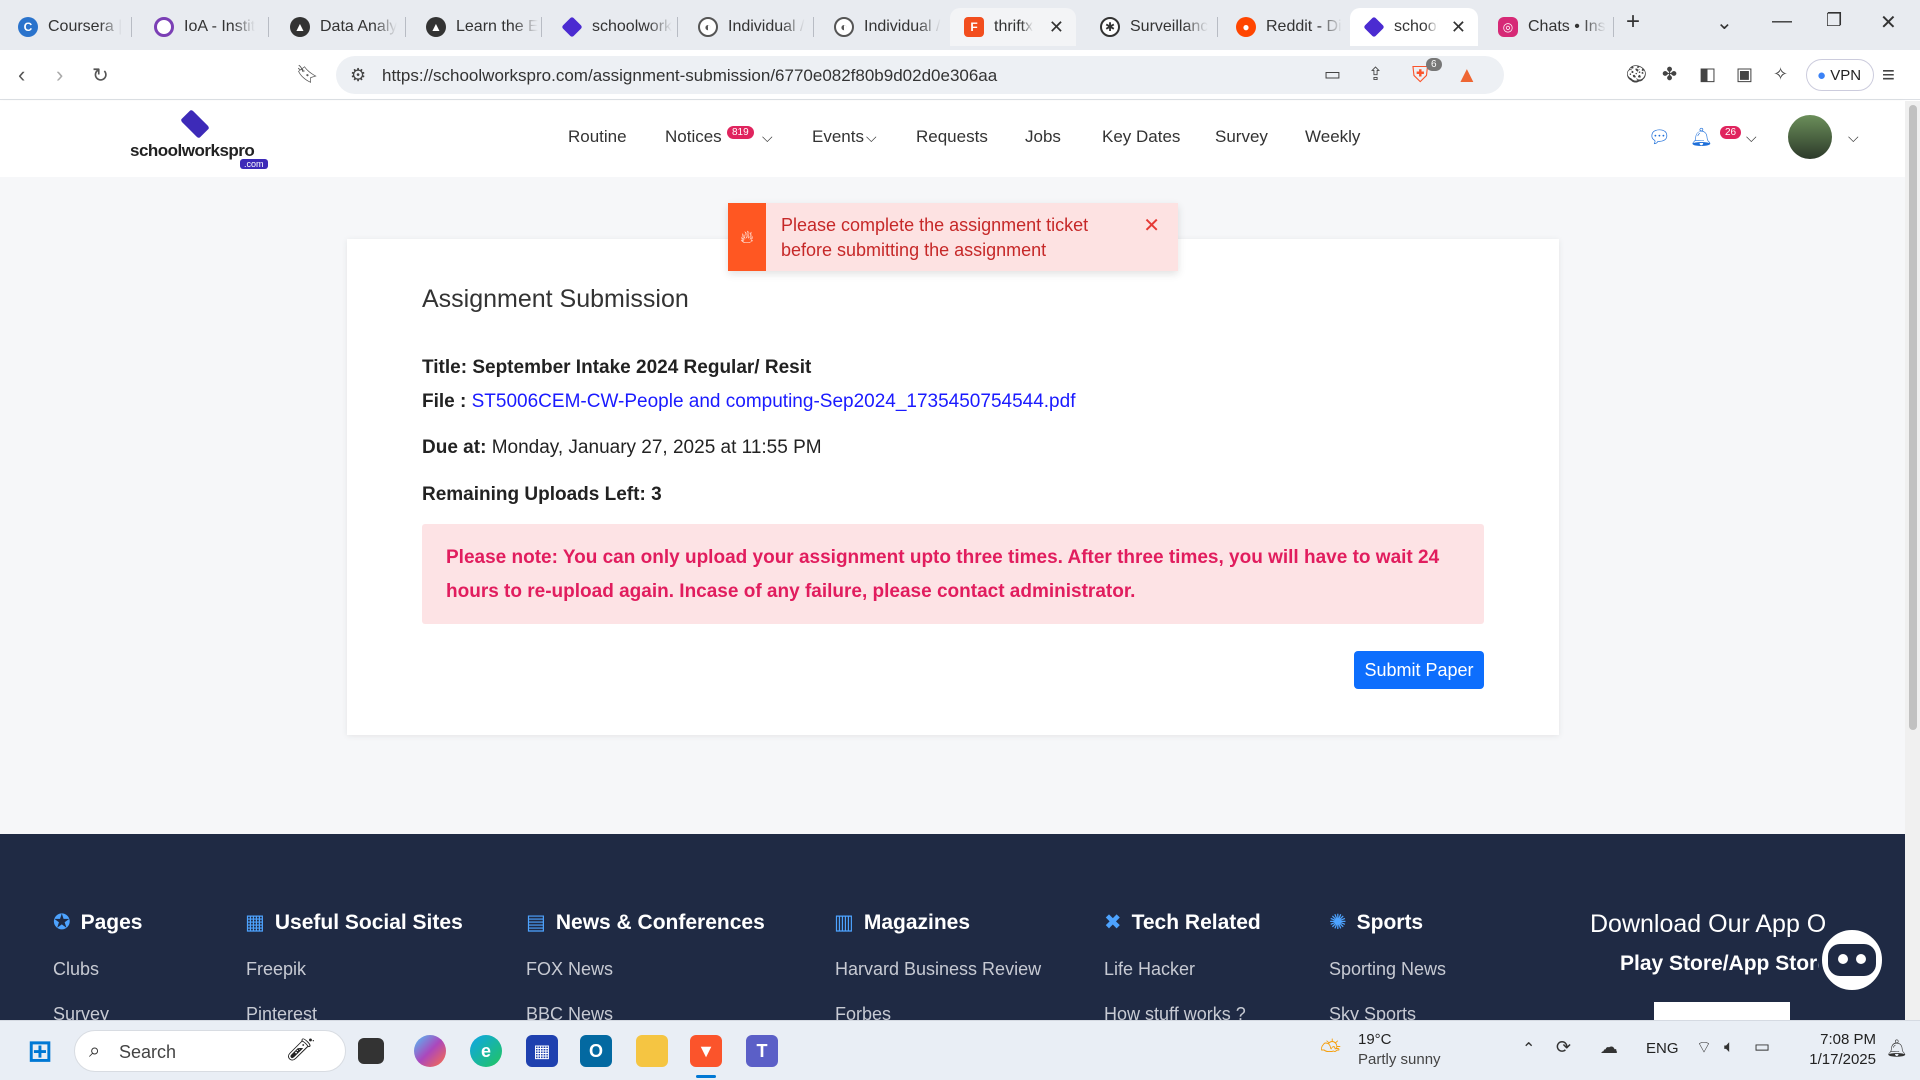  What do you see at coordinates (164, 27) in the screenshot?
I see `ioa-icon` at bounding box center [164, 27].